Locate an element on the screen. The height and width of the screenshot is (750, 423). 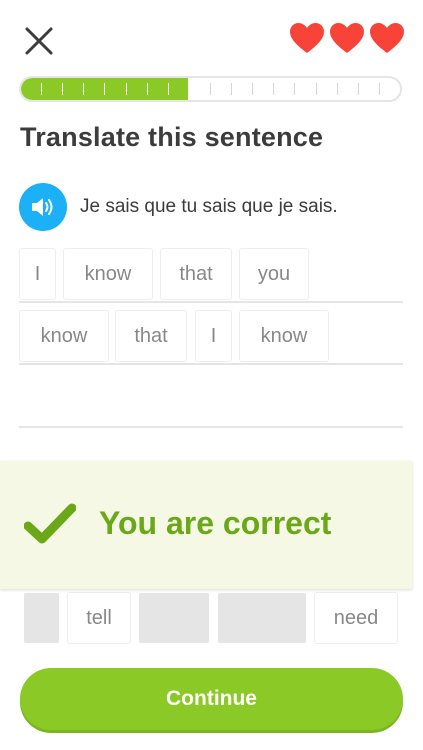
page-title: Translate this sentence is located at coordinates (172, 137).